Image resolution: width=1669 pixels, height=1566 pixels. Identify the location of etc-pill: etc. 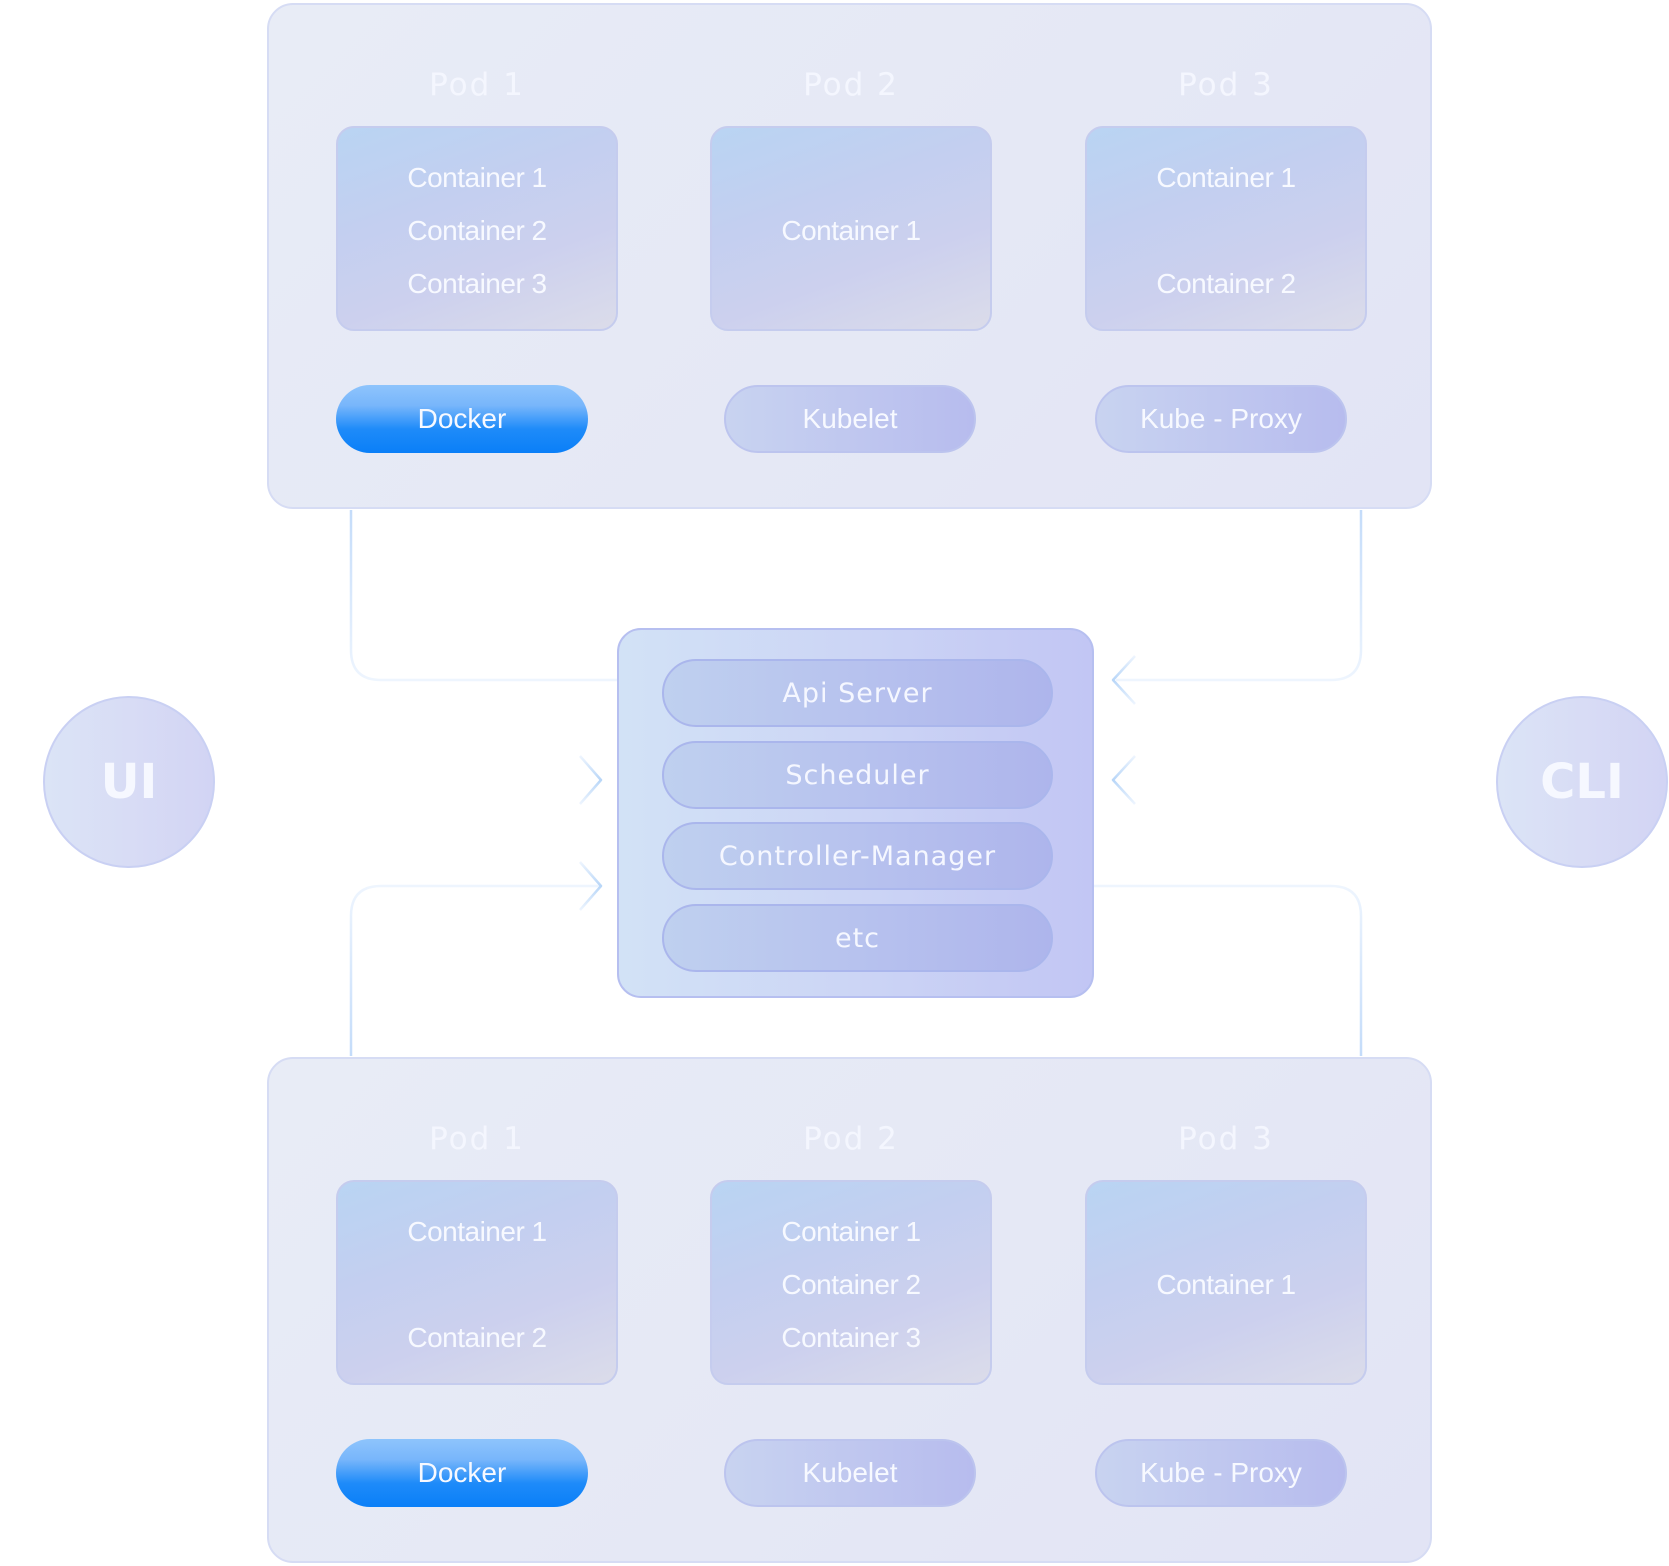
(857, 938).